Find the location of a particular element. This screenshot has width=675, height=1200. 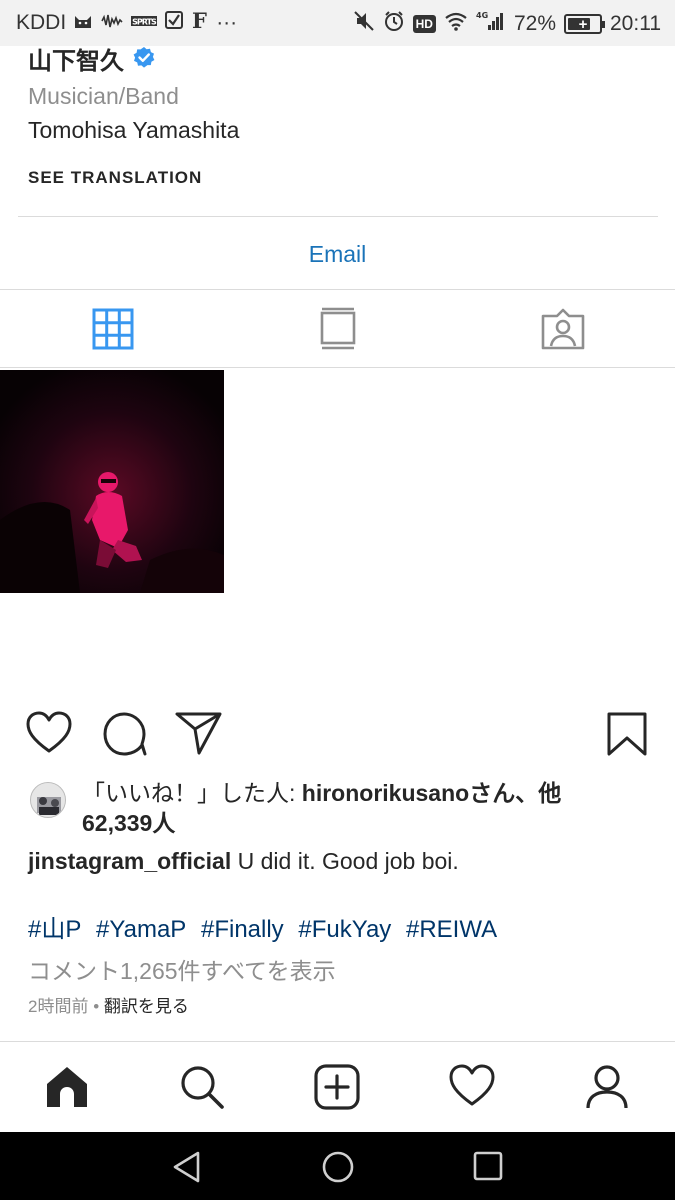

share-button is located at coordinates (199, 735).